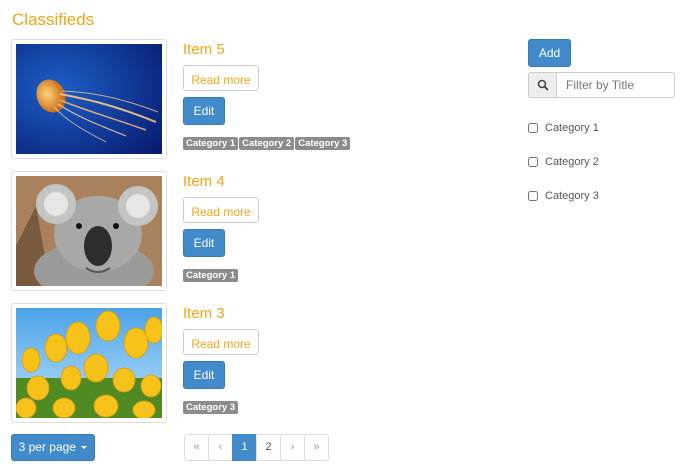 The image size is (689, 475). I want to click on page-title: Classifieds, so click(53, 19).